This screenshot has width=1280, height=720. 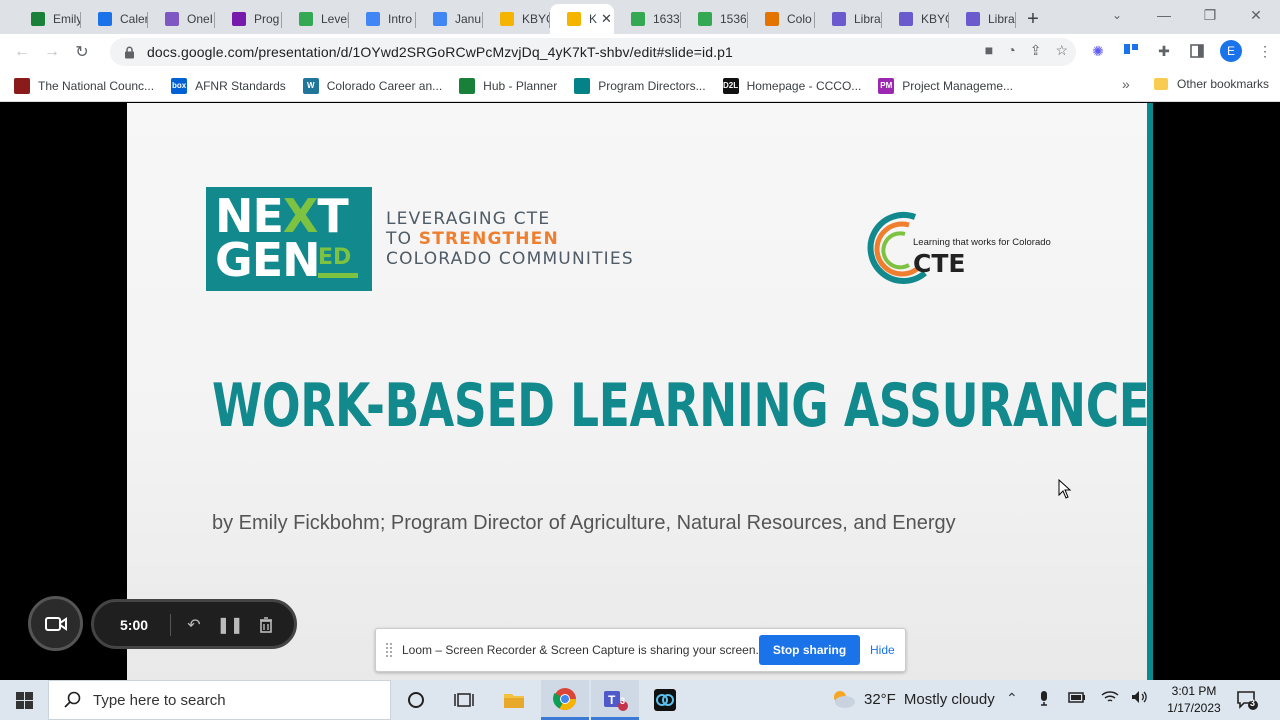 I want to click on performance-icon: ◔, so click(x=1011, y=50).